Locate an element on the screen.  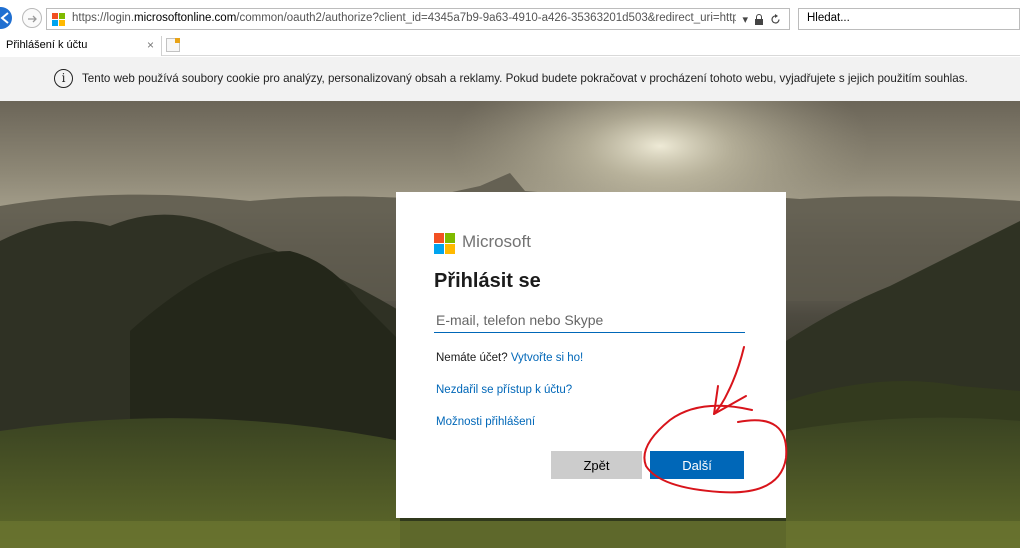
brand-name: Microsoft is located at coordinates (496, 241).